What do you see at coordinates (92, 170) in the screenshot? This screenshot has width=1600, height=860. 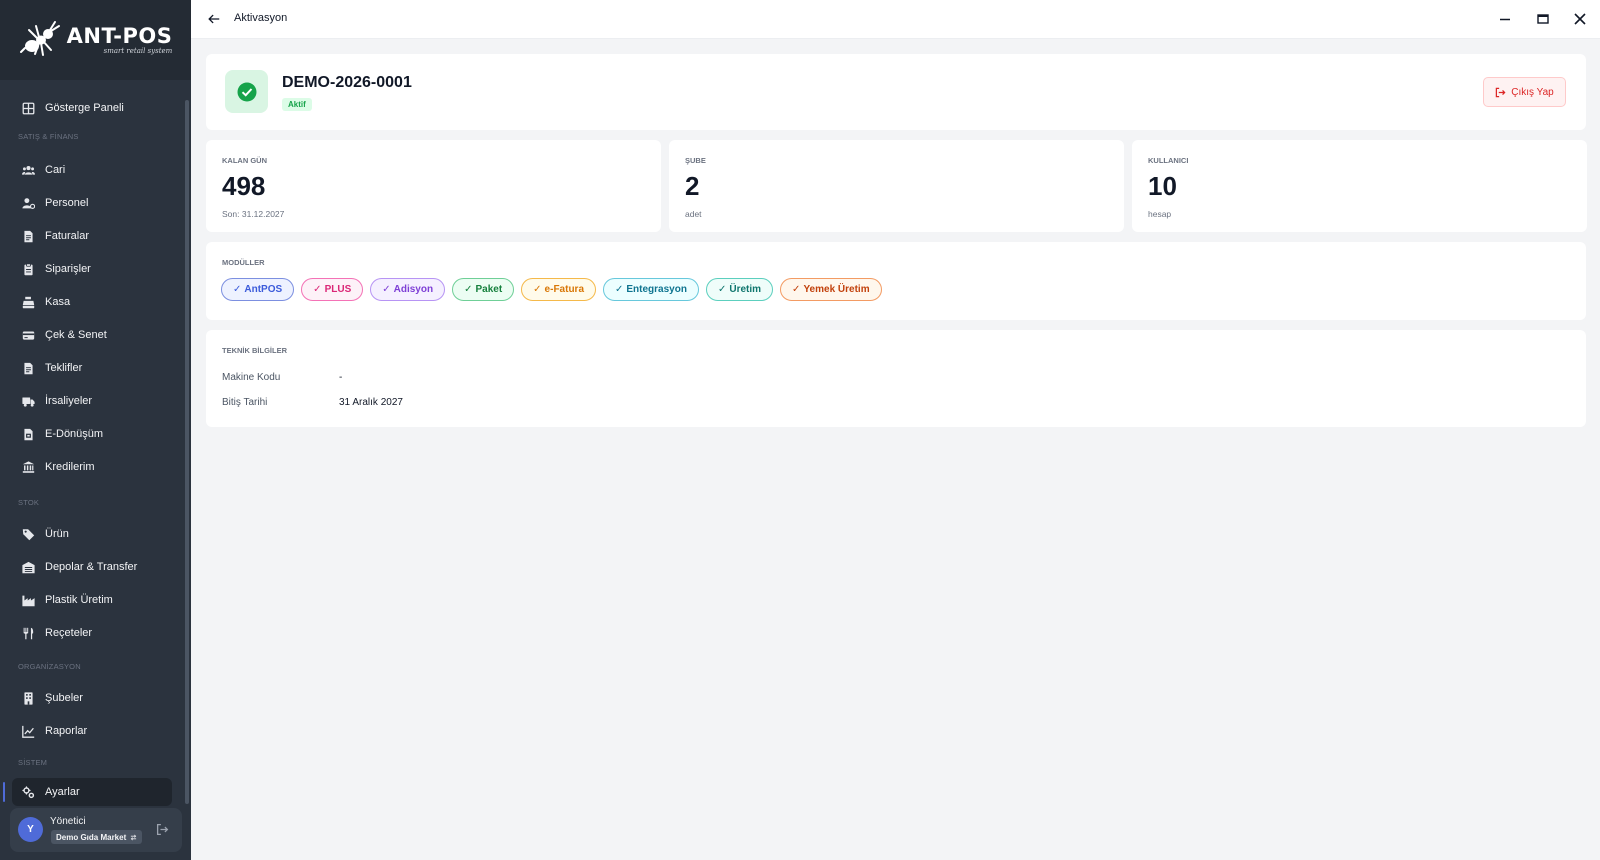 I see `sidebar-item-cari: Cari` at bounding box center [92, 170].